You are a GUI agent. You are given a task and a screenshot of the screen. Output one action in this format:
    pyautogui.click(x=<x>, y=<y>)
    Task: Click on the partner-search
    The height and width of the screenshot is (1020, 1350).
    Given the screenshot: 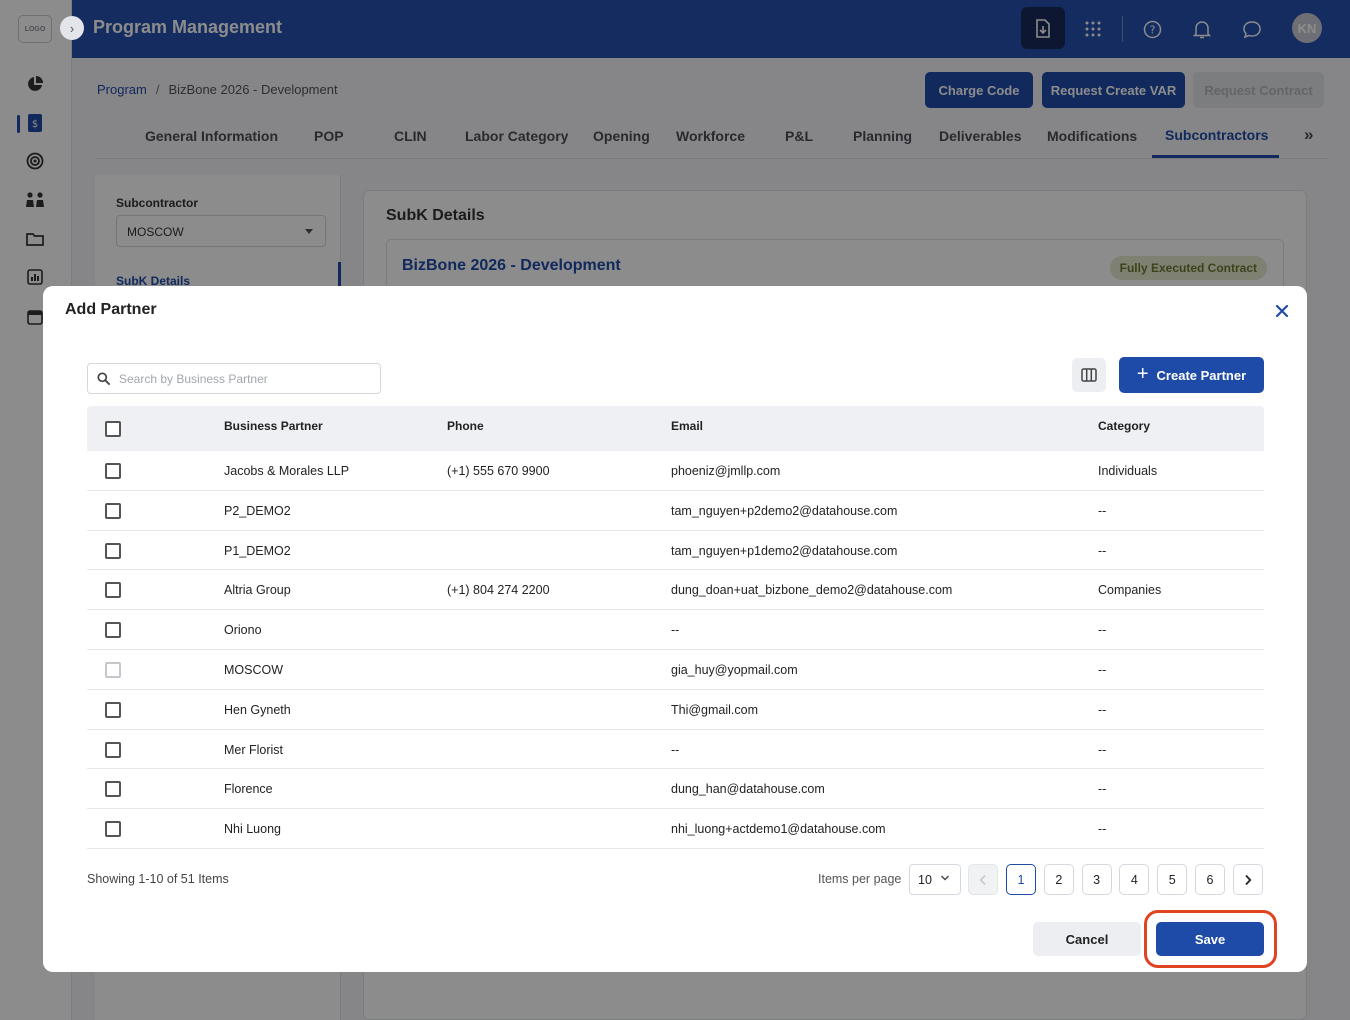 What is the action you would take?
    pyautogui.click(x=234, y=378)
    